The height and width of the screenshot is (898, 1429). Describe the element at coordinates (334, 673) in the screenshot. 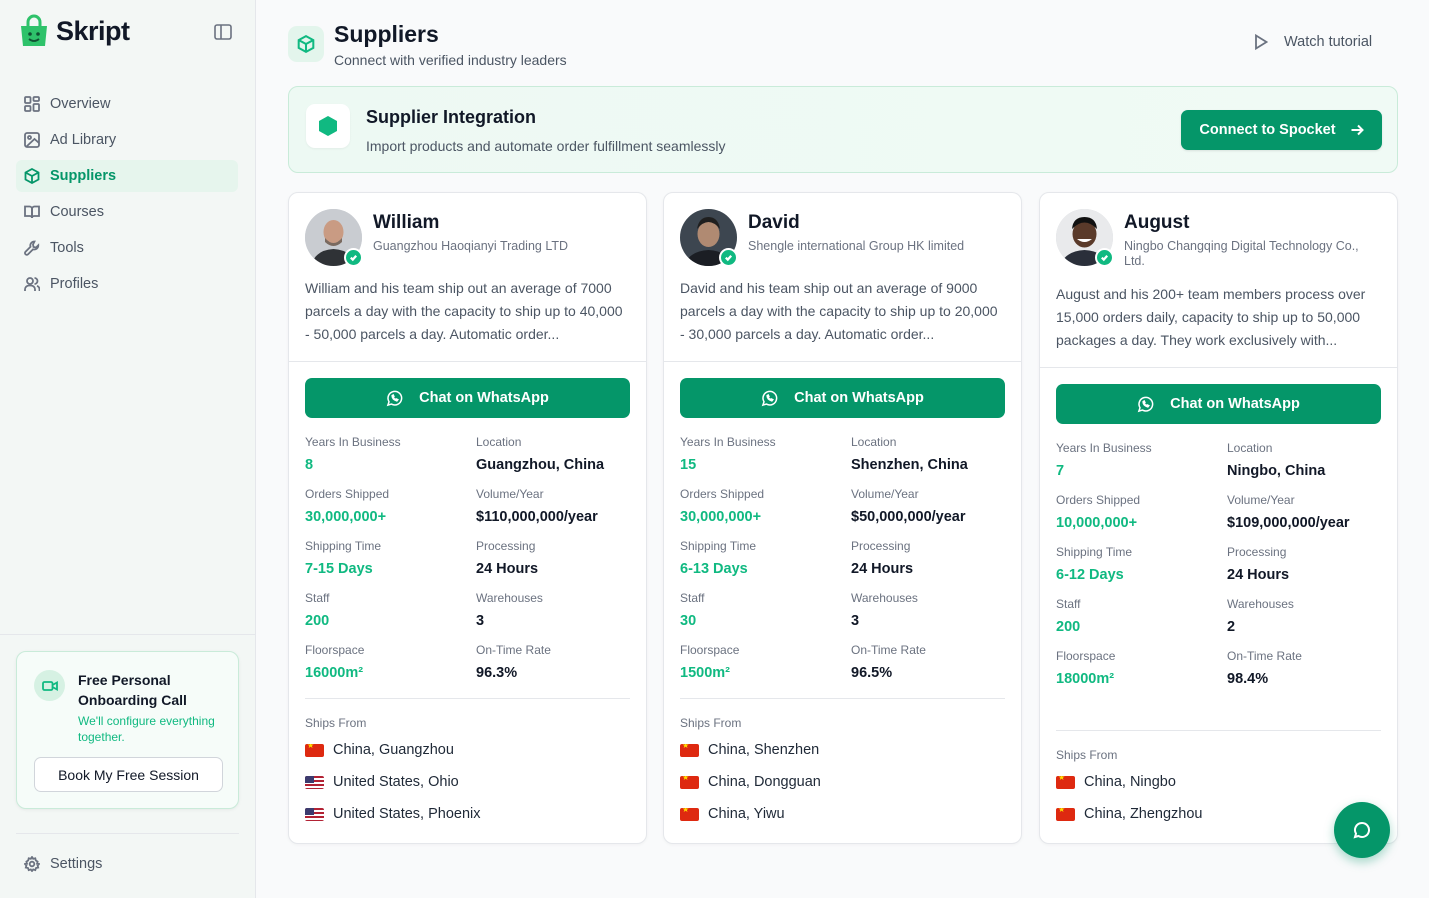

I see `stat-value: 16000m²` at that location.